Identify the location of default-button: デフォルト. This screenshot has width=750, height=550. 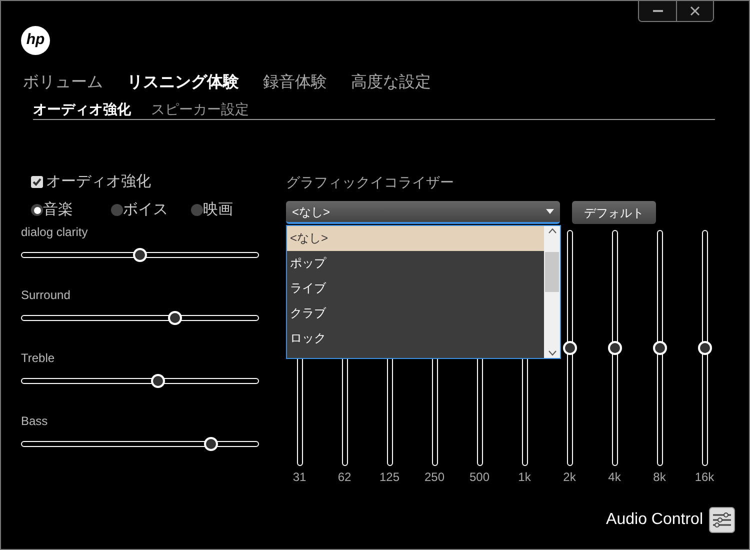
(614, 212).